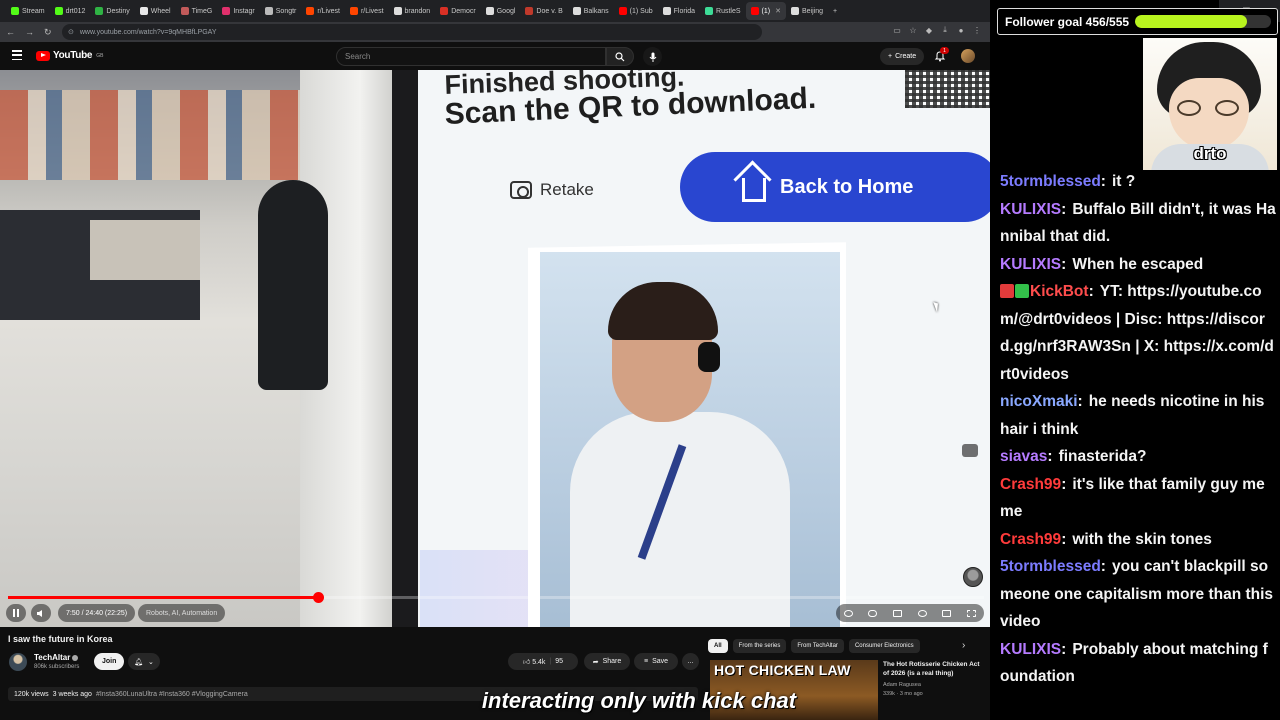 The image size is (1280, 720). I want to click on webcam-name: drto, so click(1210, 153).